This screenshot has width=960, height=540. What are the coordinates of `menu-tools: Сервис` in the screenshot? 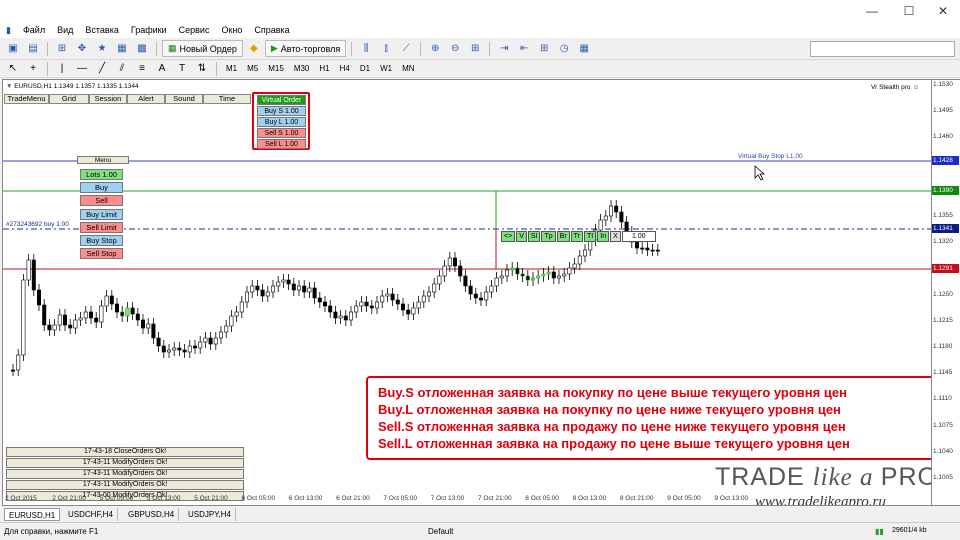 It's located at (194, 30).